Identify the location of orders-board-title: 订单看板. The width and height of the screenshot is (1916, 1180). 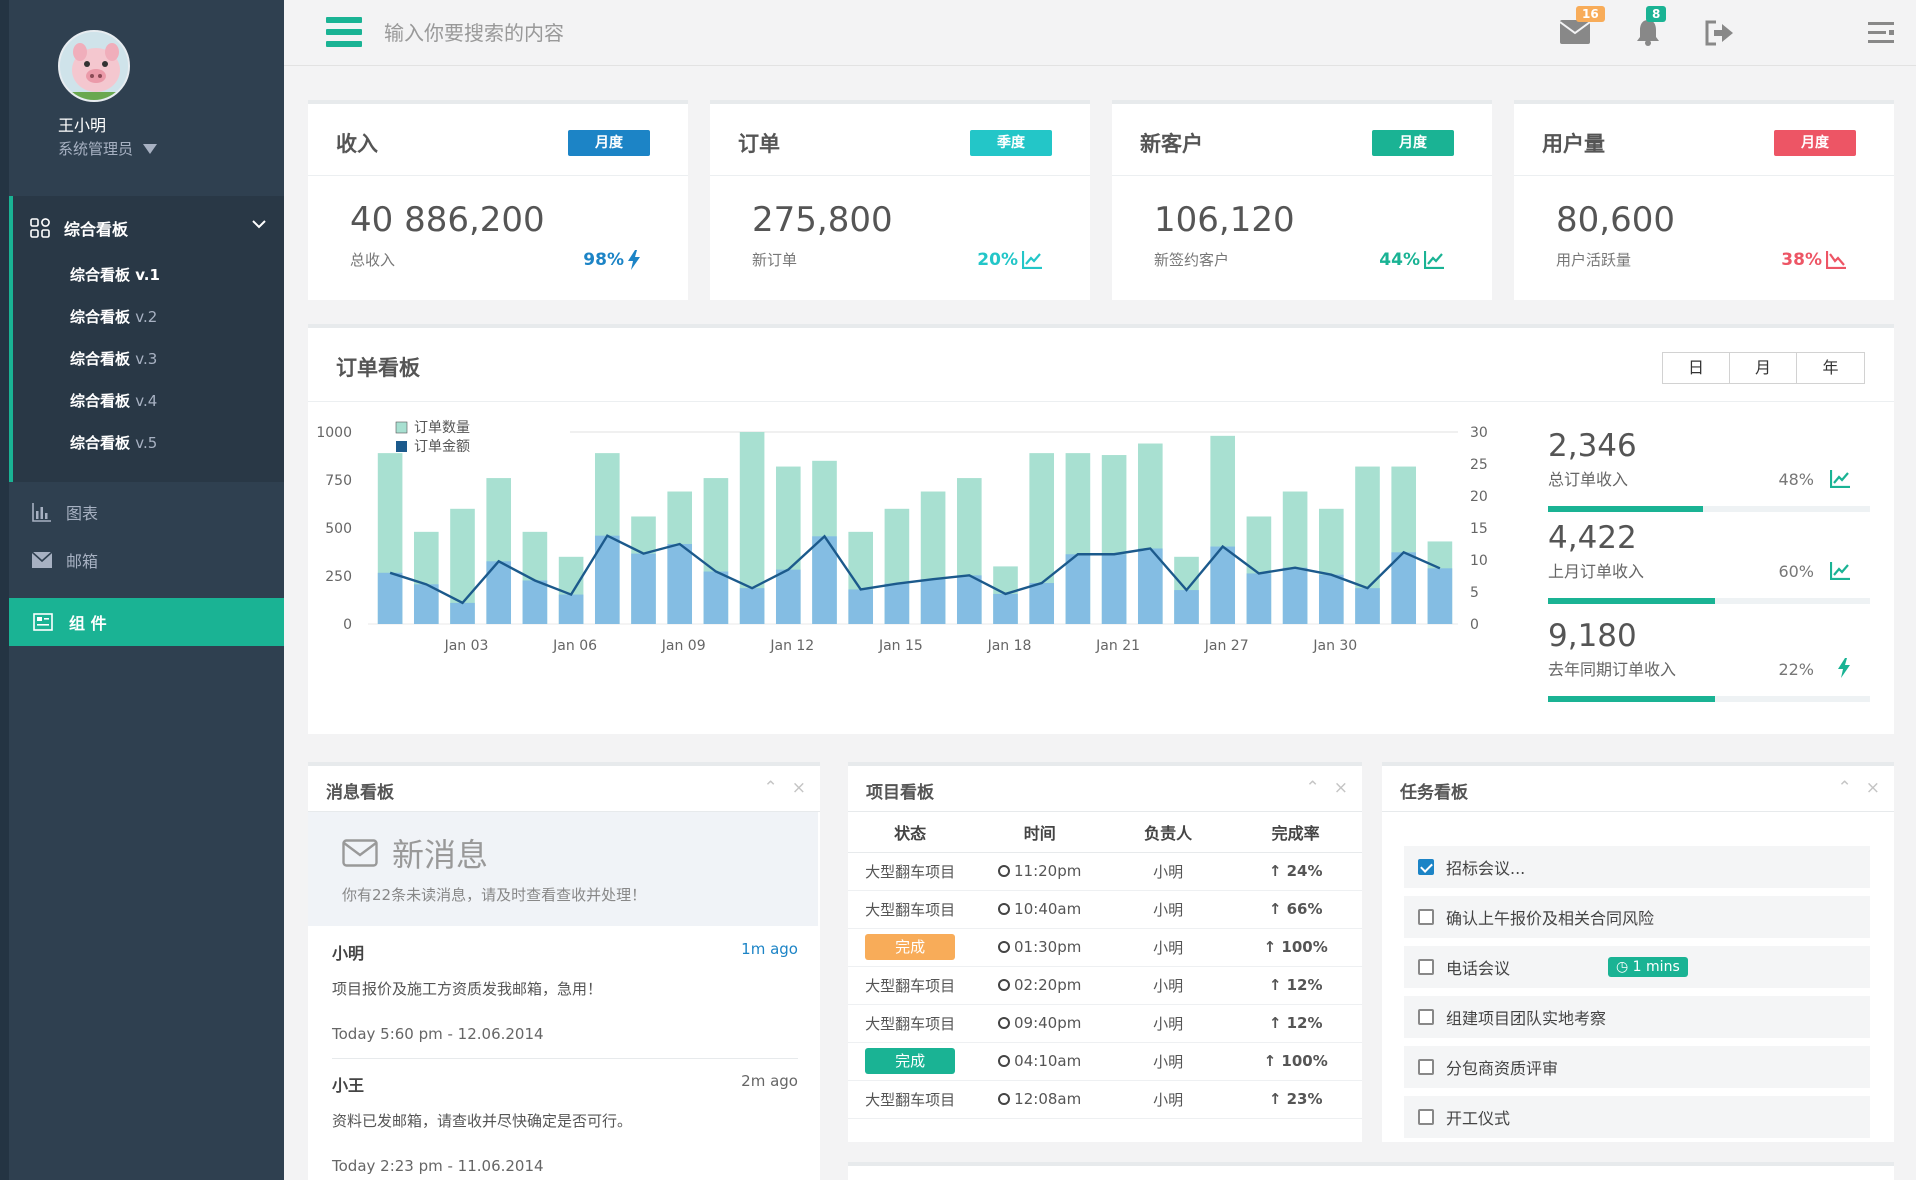
(378, 368).